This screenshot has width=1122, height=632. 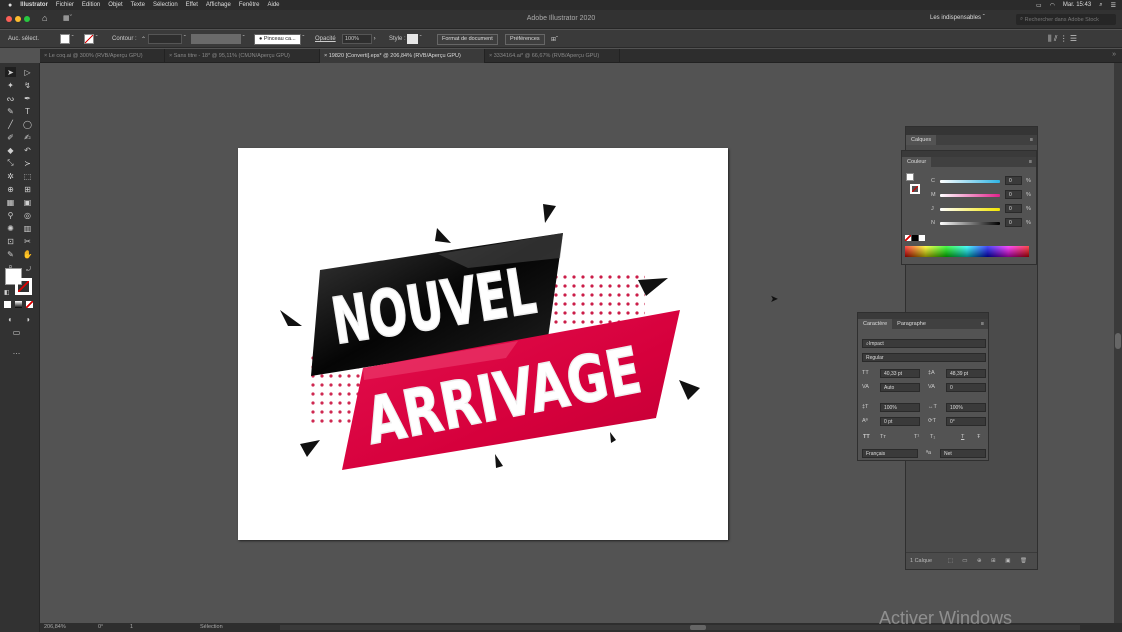 I want to click on gradient-mode-icon, so click(x=18, y=304).